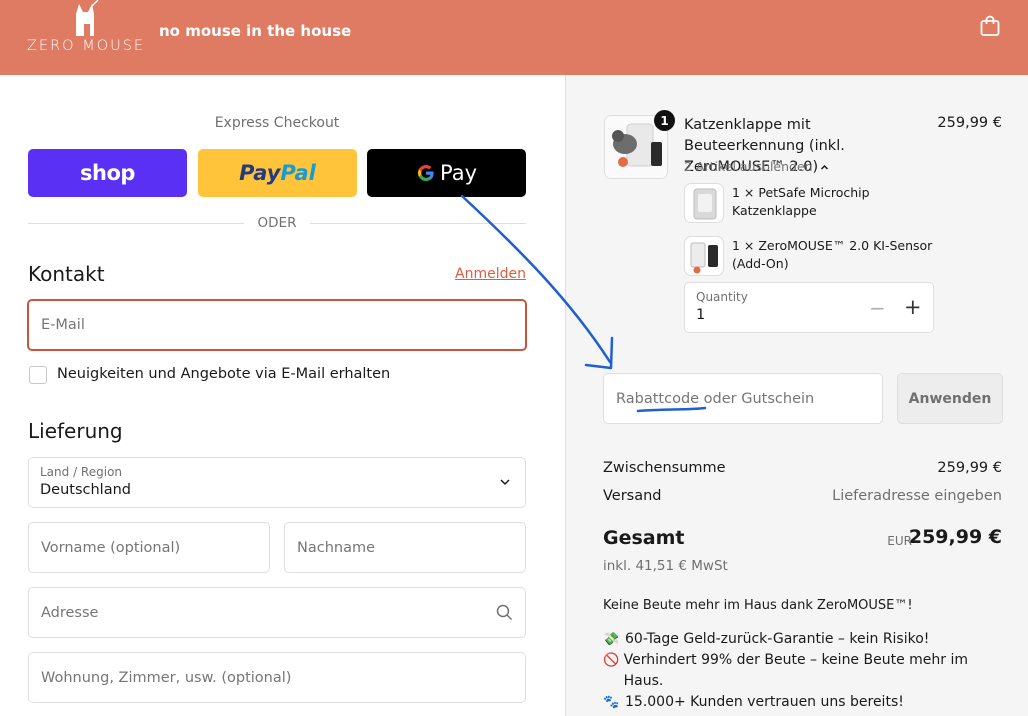  Describe the element at coordinates (704, 203) in the screenshot. I see `sub-item-image-petsafe` at that location.